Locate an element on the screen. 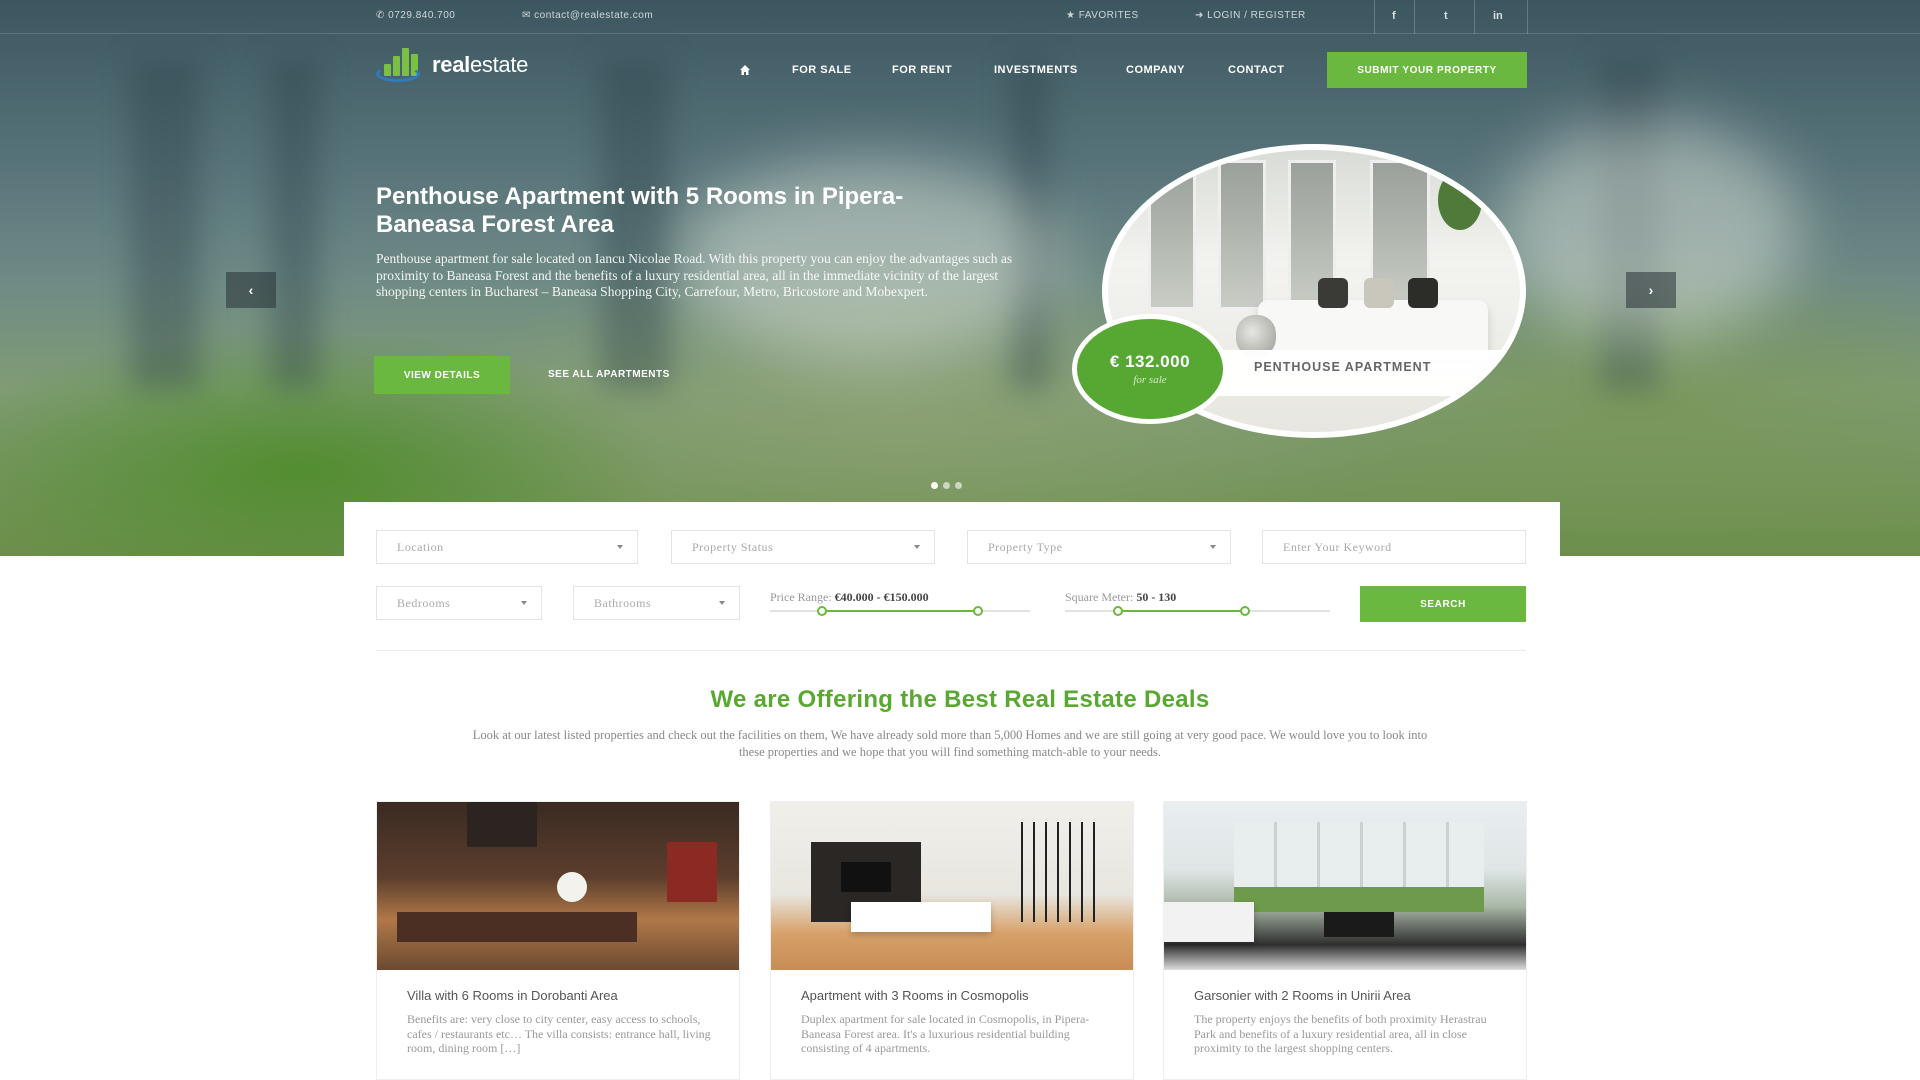 This screenshot has width=1920, height=1080. card-title: Villa with 6 Rooms in Dorobanti Area is located at coordinates (512, 995).